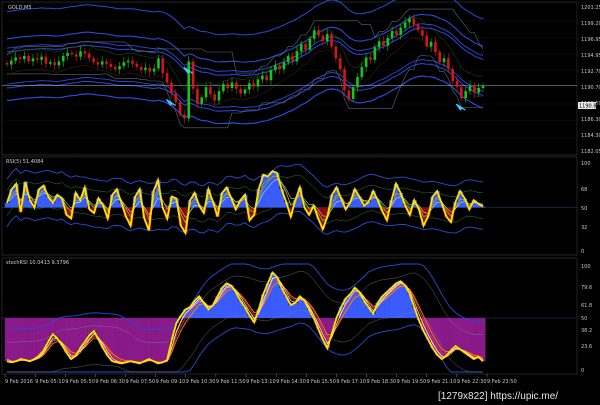  Describe the element at coordinates (586, 347) in the screenshot. I see `stoch-level-label: 23.6` at that location.